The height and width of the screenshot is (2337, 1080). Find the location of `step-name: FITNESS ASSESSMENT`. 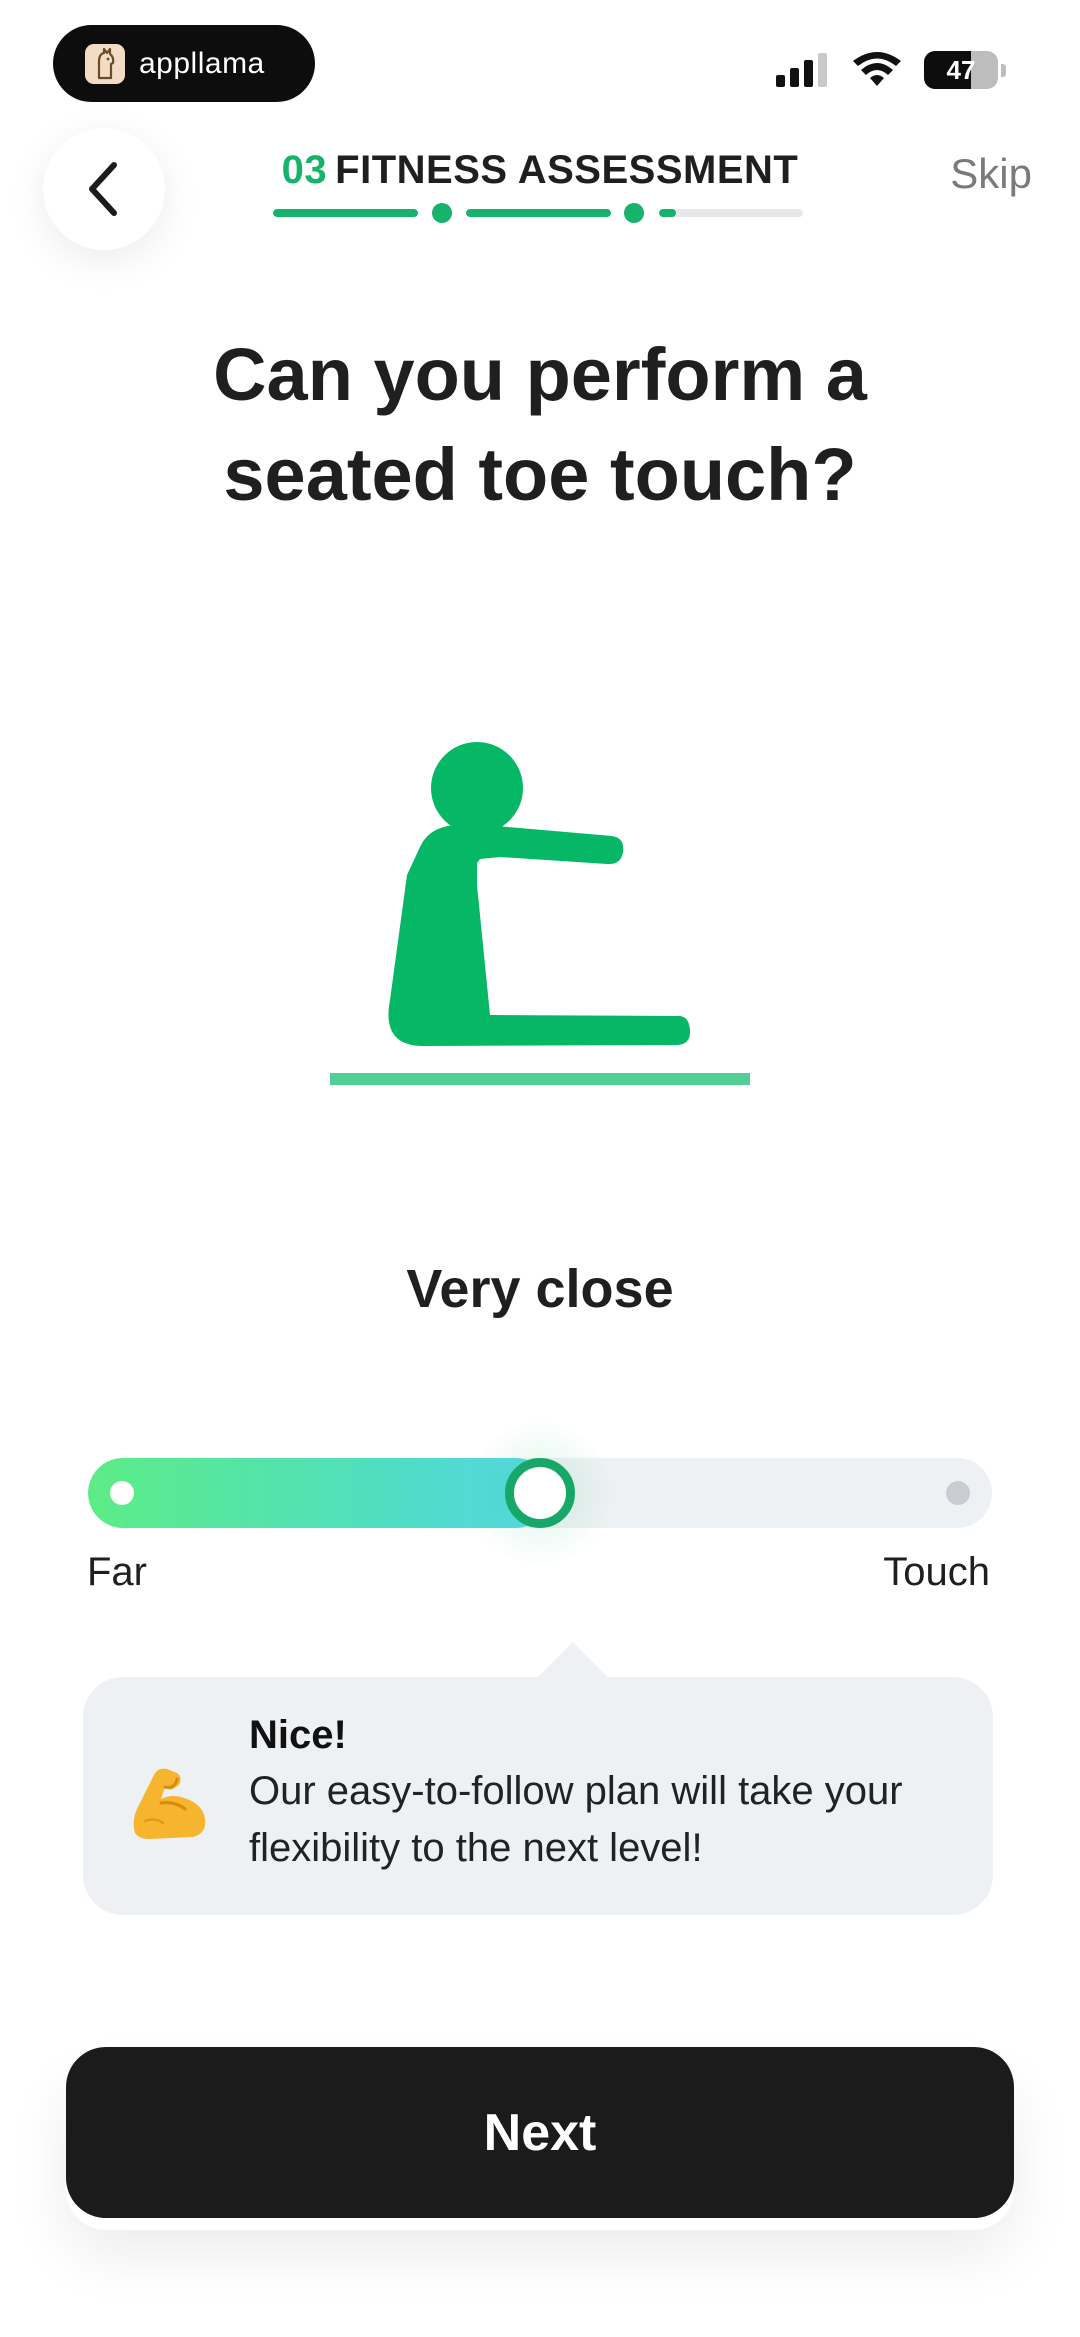

step-name: FITNESS ASSESSMENT is located at coordinates (567, 170).